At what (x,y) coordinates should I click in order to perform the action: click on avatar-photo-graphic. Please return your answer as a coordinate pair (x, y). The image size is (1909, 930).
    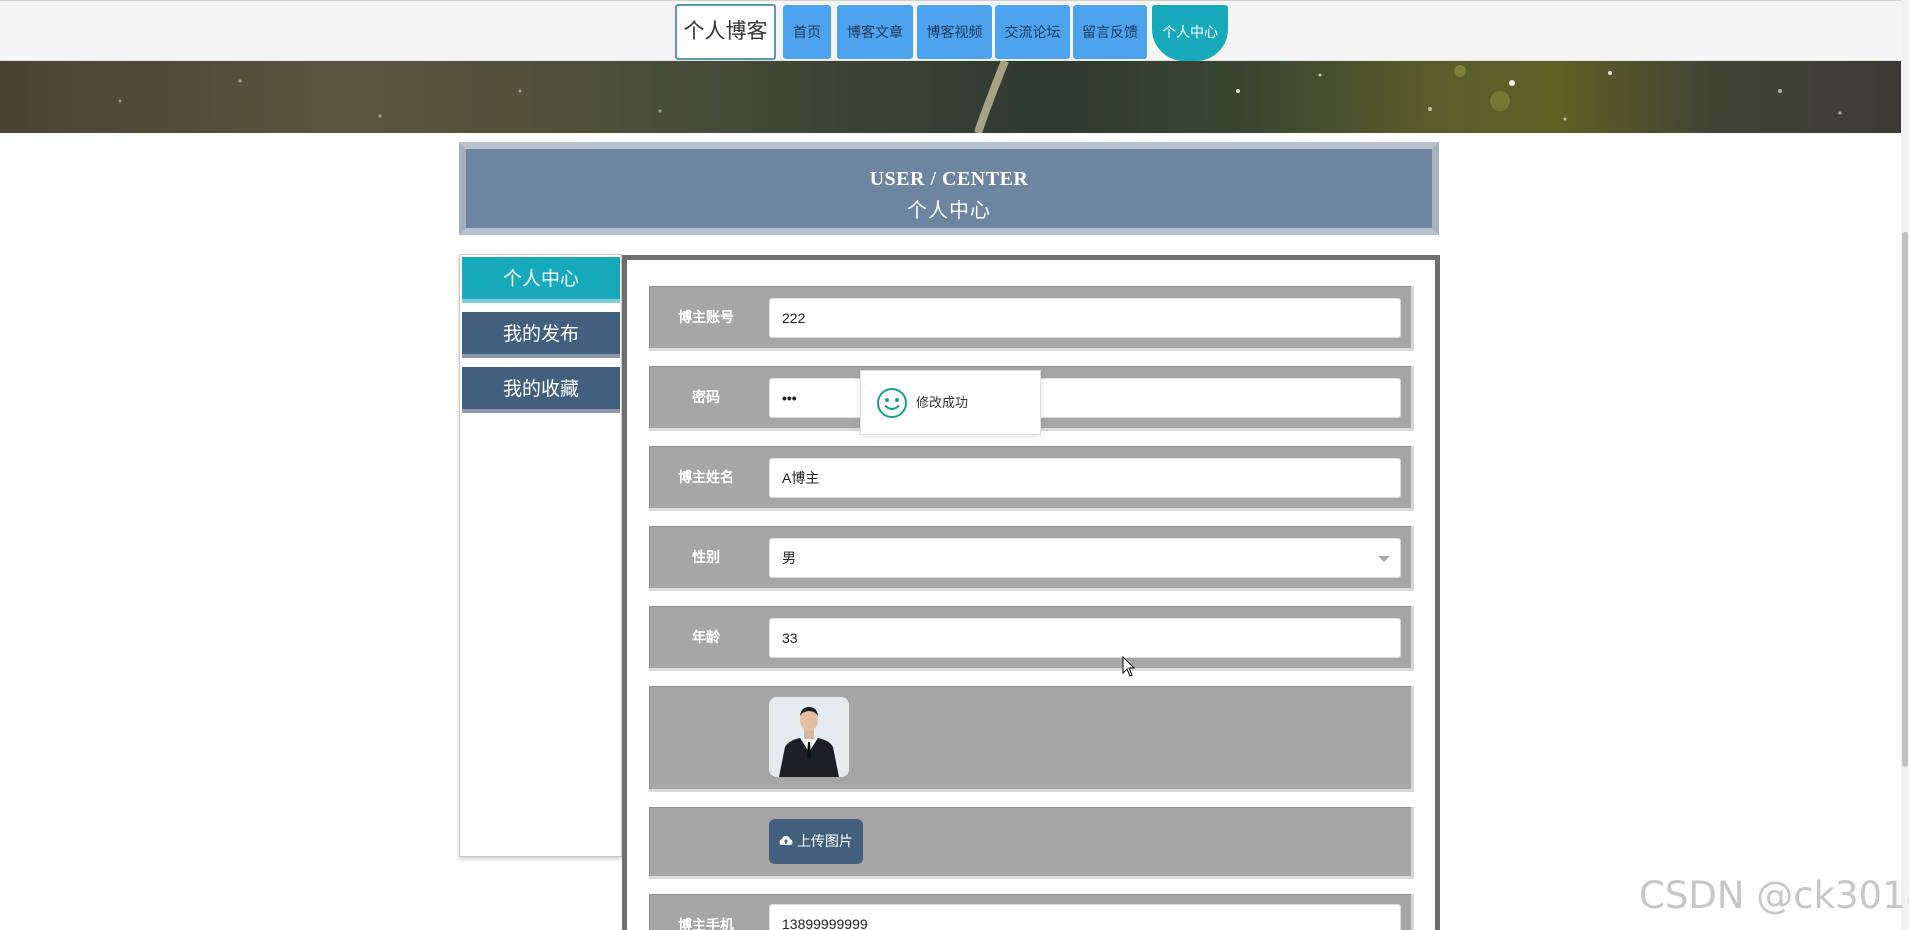
    Looking at the image, I should click on (809, 737).